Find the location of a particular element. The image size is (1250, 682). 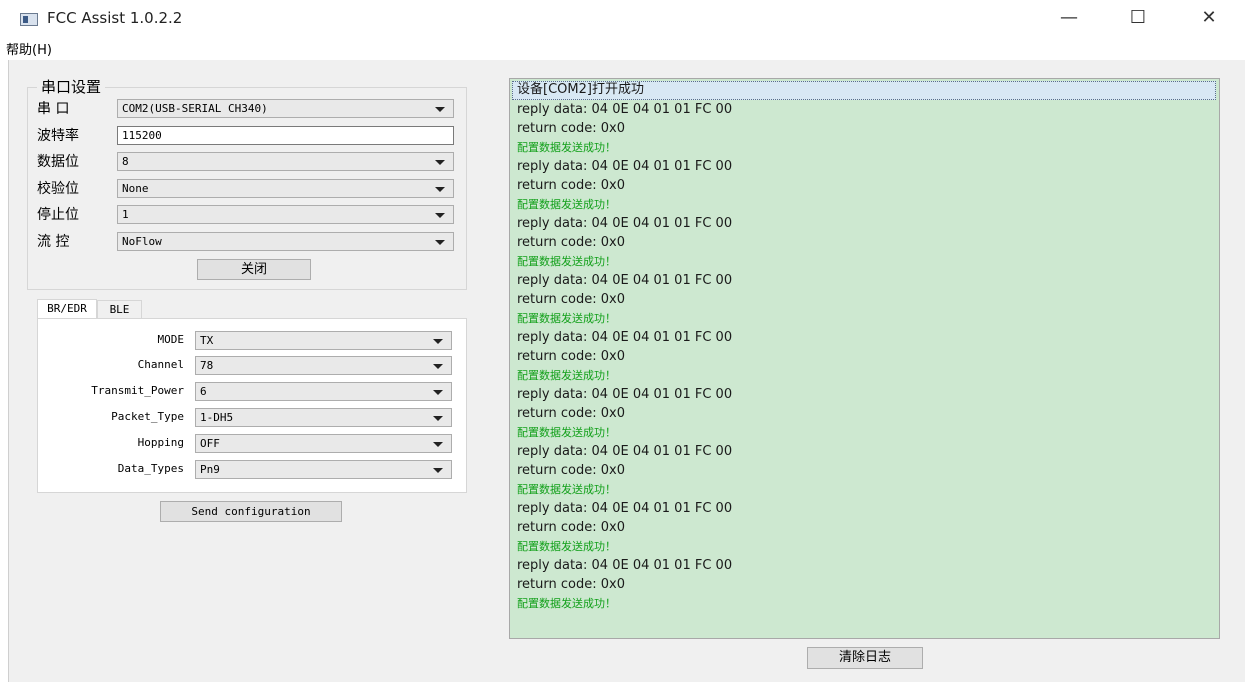

close-window-button: ✕ is located at coordinates (1209, 18).